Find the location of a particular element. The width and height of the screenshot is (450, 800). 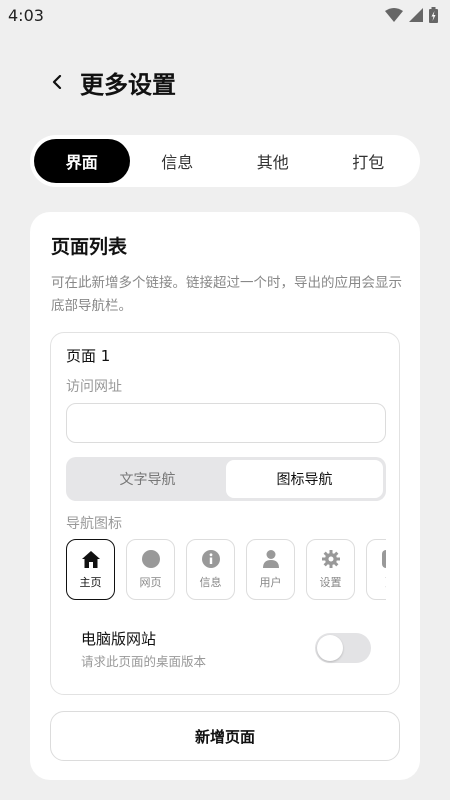

nav-icon-label: 信息 is located at coordinates (210, 582).